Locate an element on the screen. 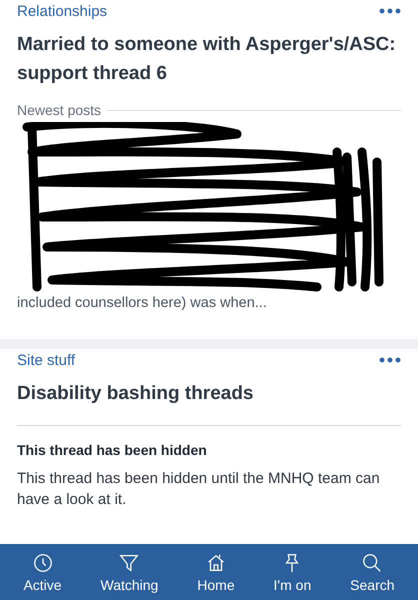 Image resolution: width=418 pixels, height=600 pixels. notice-text: This thread has been hidden until the MNHQ team can have a look at it. is located at coordinates (199, 489).